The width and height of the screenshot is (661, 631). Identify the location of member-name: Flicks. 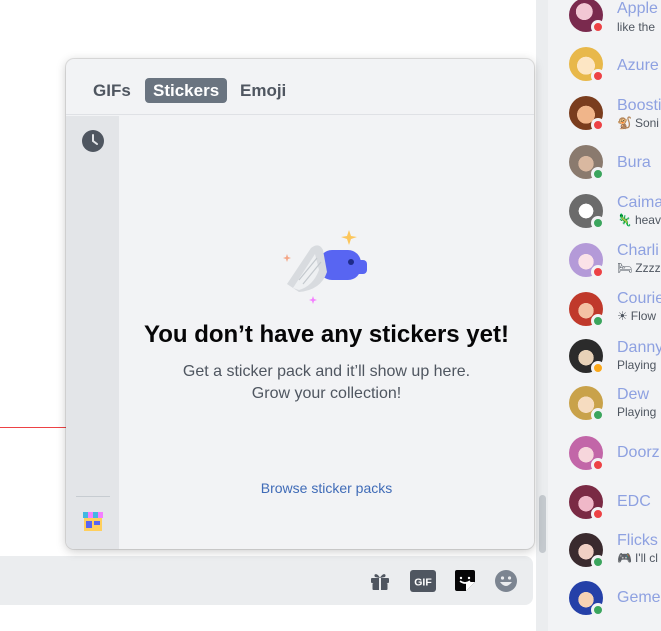
(637, 540).